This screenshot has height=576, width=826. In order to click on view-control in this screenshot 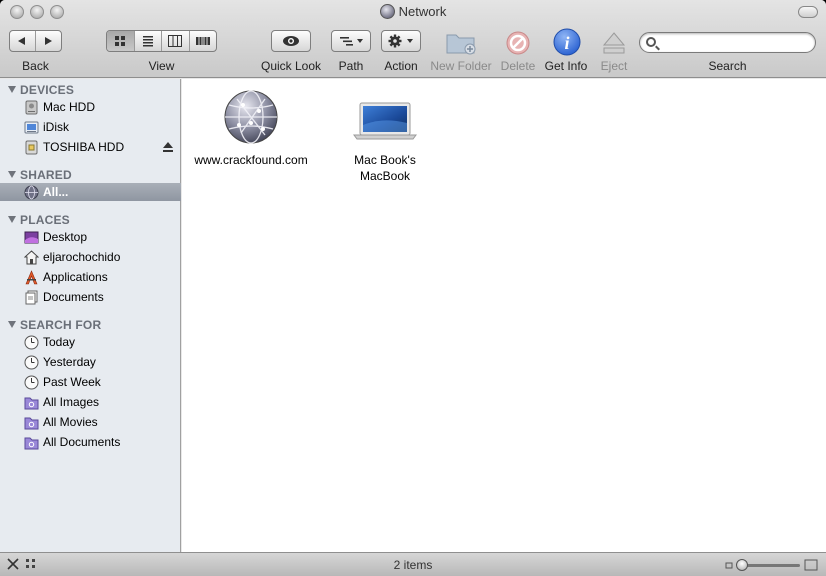, I will do `click(161, 41)`.